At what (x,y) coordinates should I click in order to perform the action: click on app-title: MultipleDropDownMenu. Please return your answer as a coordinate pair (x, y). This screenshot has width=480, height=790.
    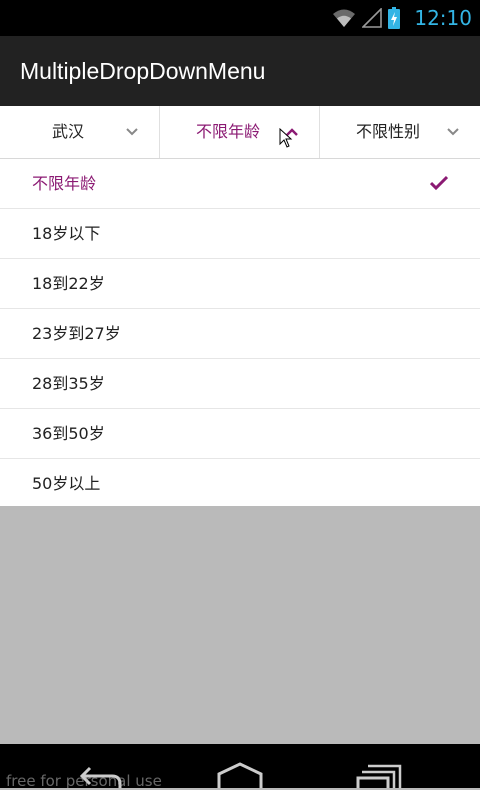
    Looking at the image, I should click on (143, 71).